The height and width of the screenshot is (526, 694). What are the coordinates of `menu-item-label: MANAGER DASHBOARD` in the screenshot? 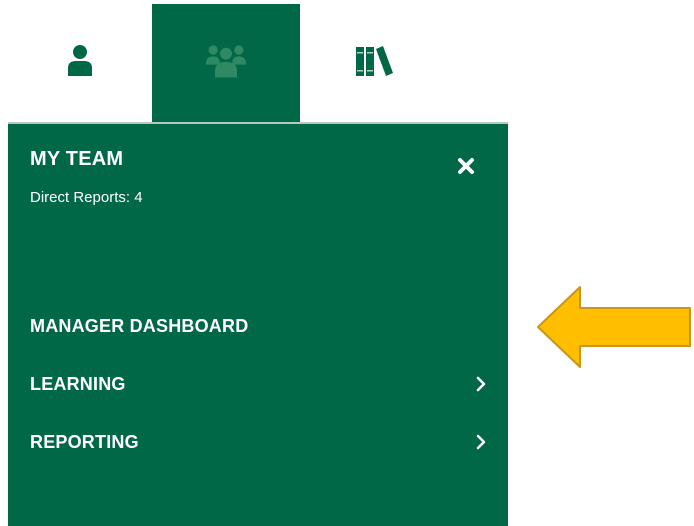 It's located at (139, 325).